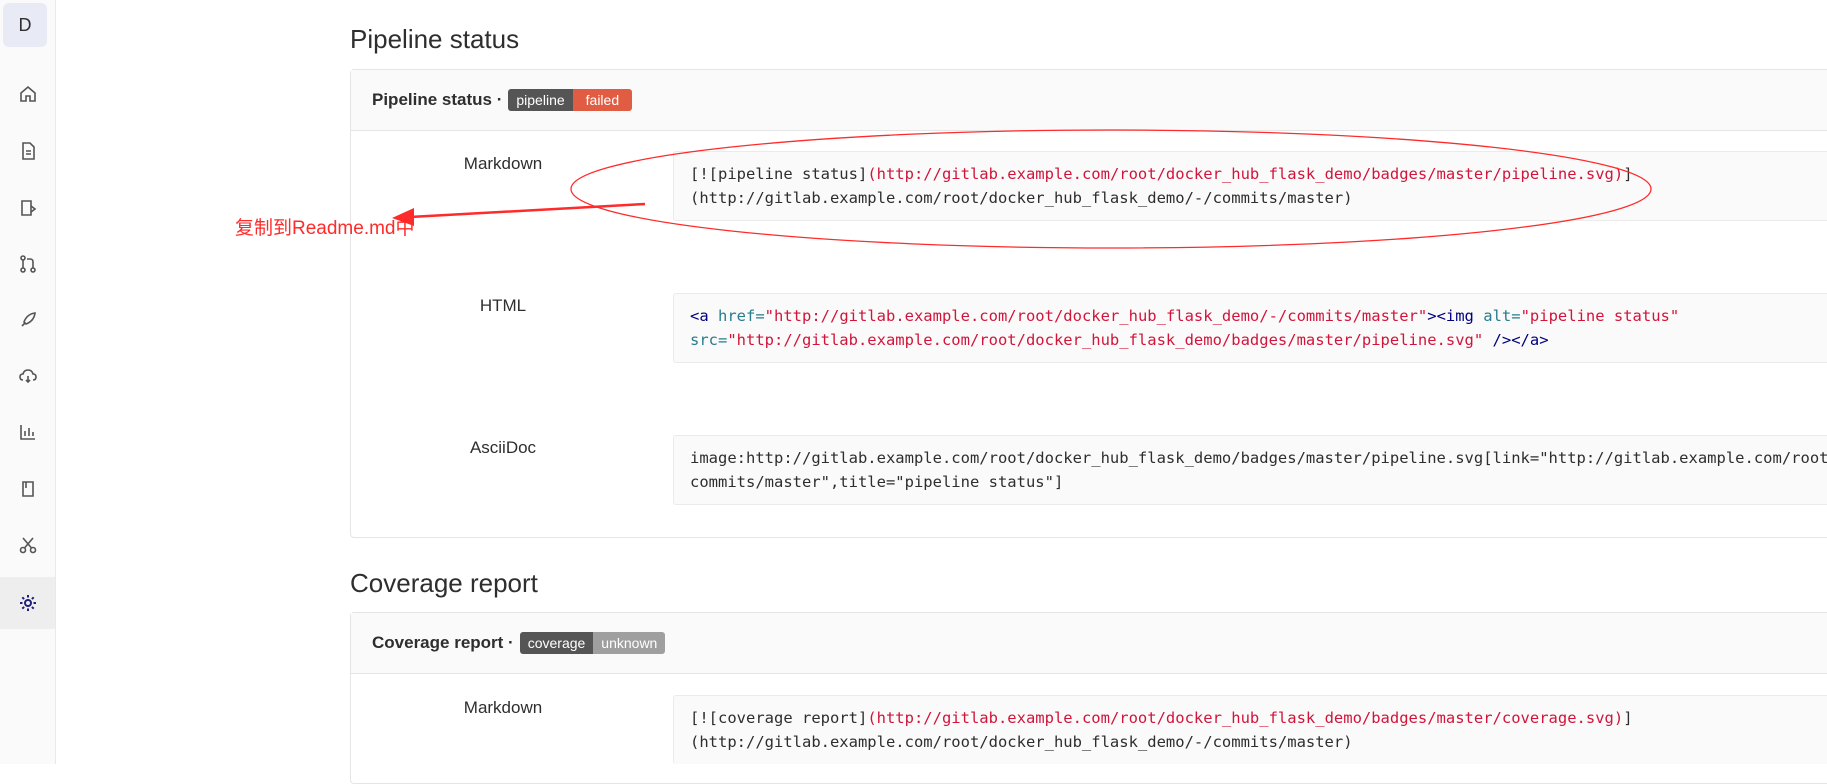 The width and height of the screenshot is (1827, 784). What do you see at coordinates (736, 316) in the screenshot?
I see `html-href-attr: href=` at bounding box center [736, 316].